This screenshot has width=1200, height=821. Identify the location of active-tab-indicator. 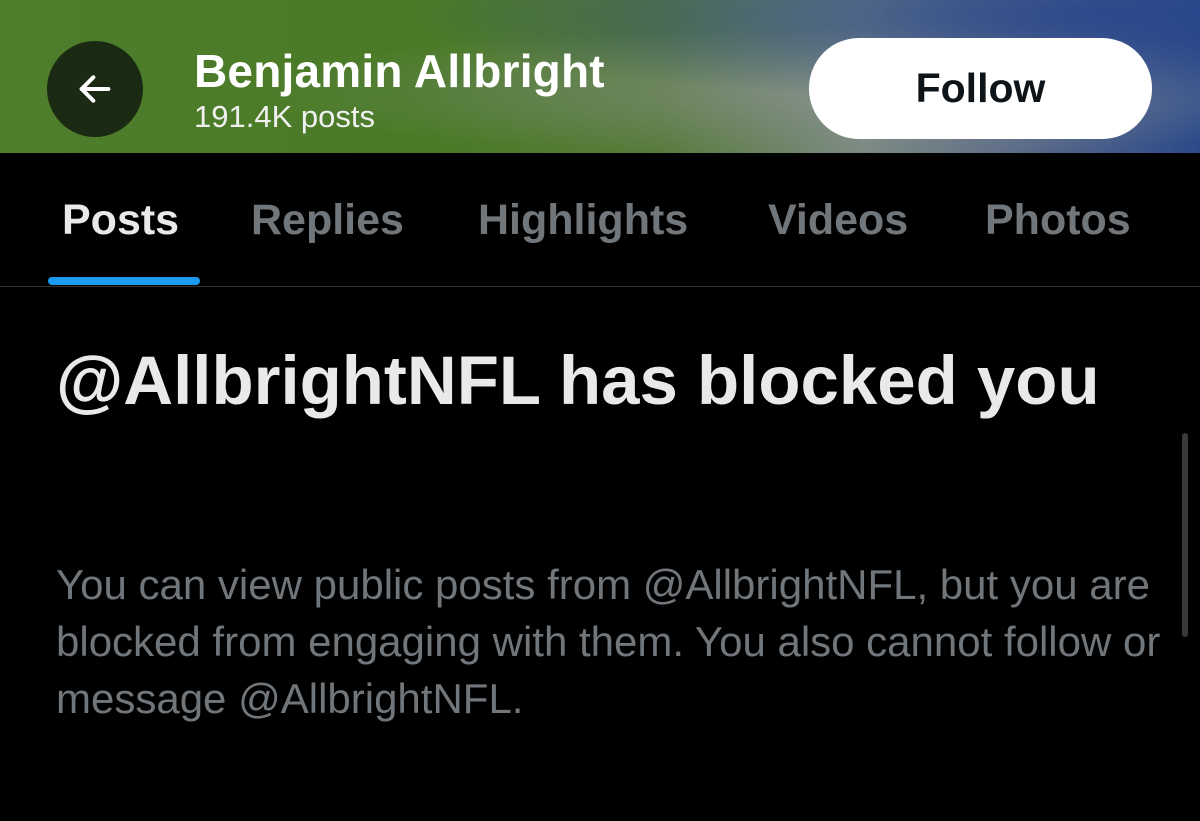
(124, 281).